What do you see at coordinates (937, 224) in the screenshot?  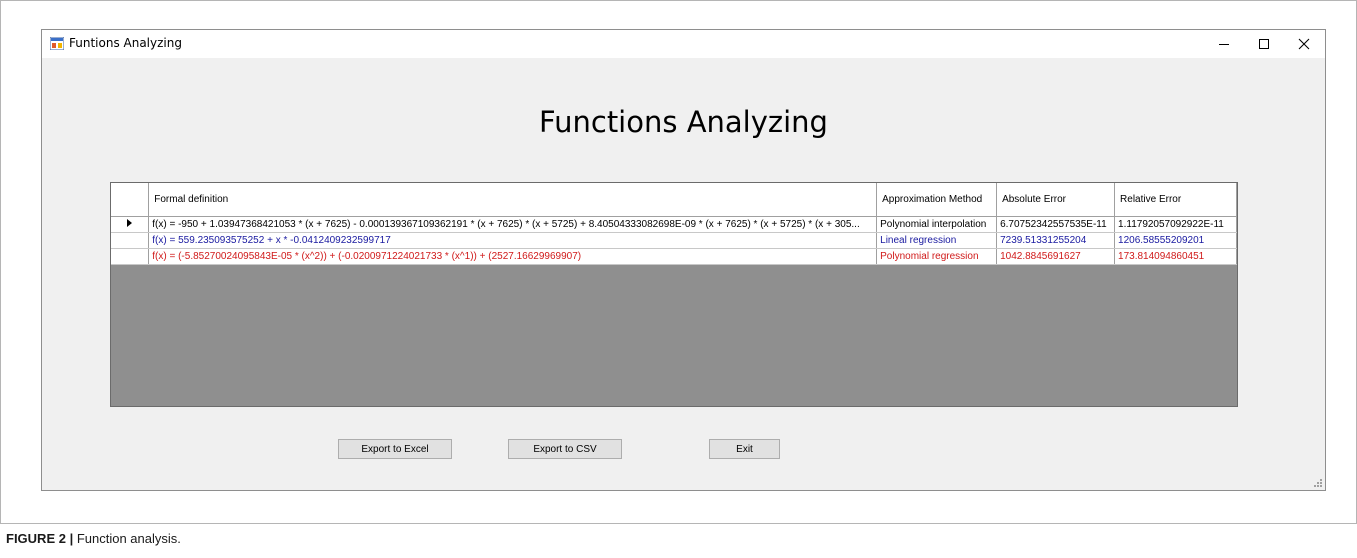 I see `cell-method: Polynomial interpolation` at bounding box center [937, 224].